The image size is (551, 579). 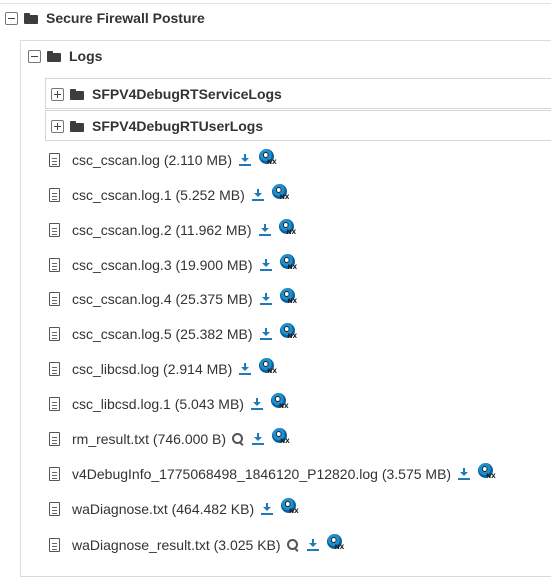 I want to click on file-row: csc_cscan.log.4 (25.375 MB) NX, so click(x=173, y=298).